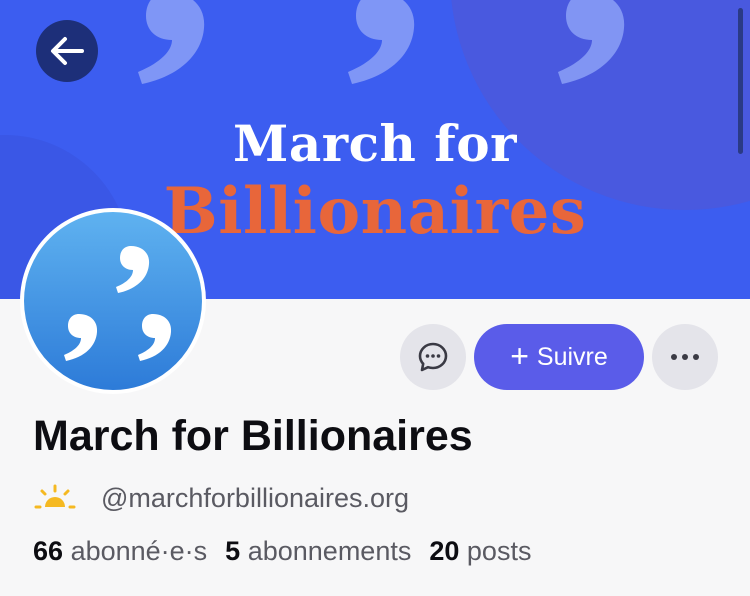 The height and width of the screenshot is (596, 750). I want to click on scrollbar, so click(740, 81).